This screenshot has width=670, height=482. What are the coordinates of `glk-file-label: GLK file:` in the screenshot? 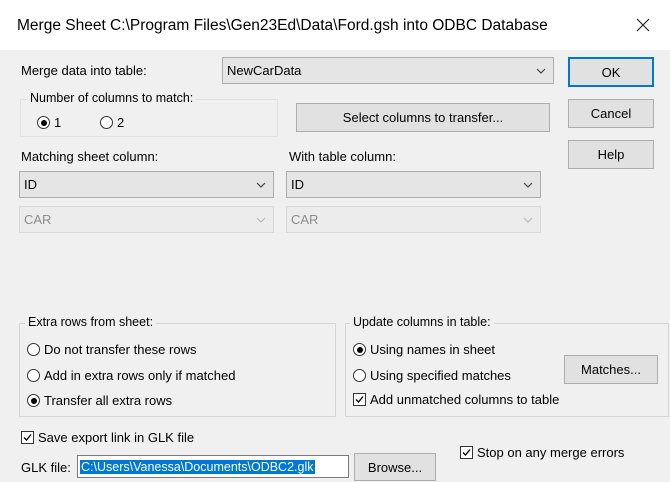 It's located at (46, 467).